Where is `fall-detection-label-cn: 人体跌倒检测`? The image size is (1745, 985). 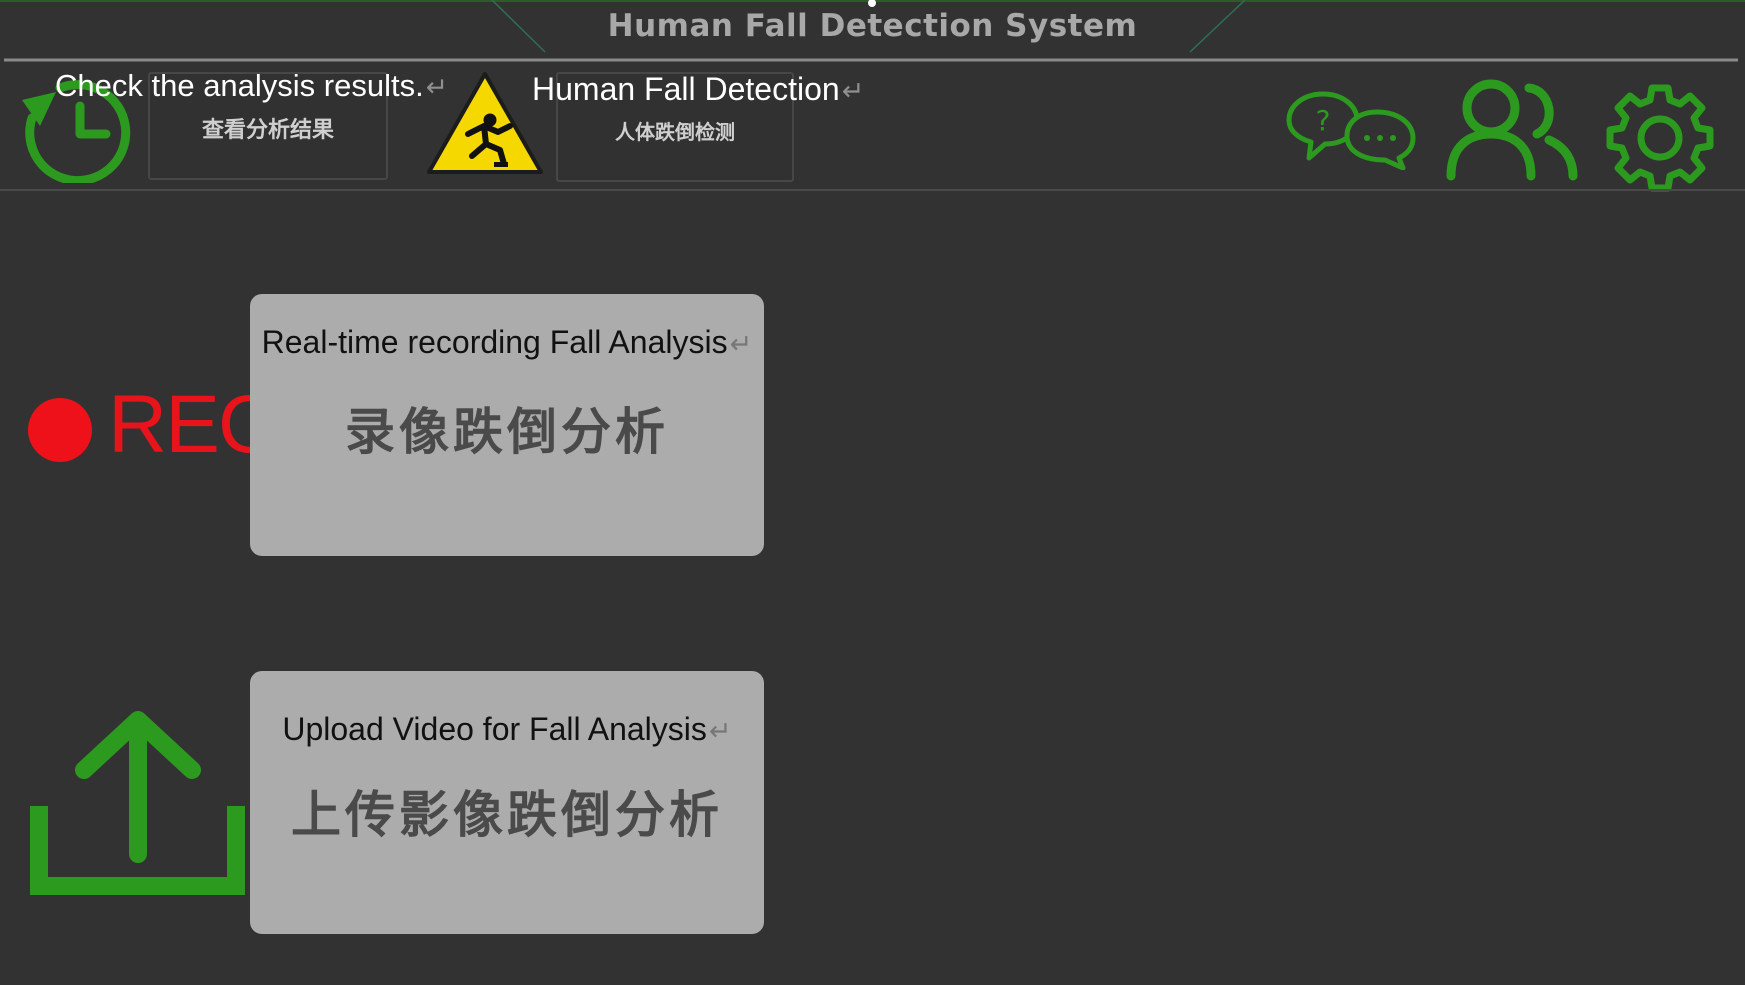 fall-detection-label-cn: 人体跌倒检测 is located at coordinates (675, 132).